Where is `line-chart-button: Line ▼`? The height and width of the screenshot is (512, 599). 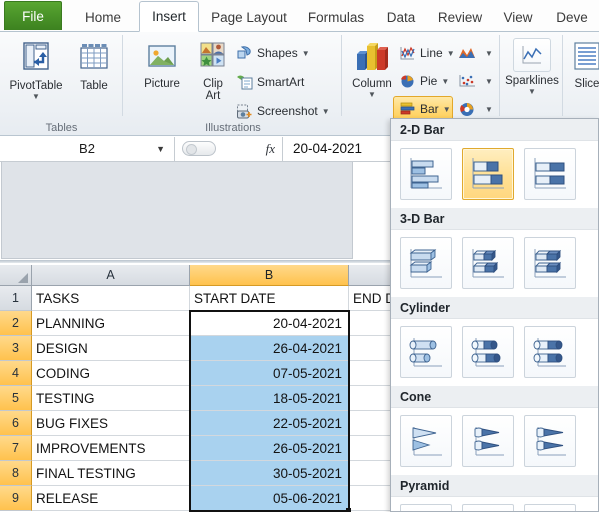
line-chart-button: Line ▼ is located at coordinates (427, 53).